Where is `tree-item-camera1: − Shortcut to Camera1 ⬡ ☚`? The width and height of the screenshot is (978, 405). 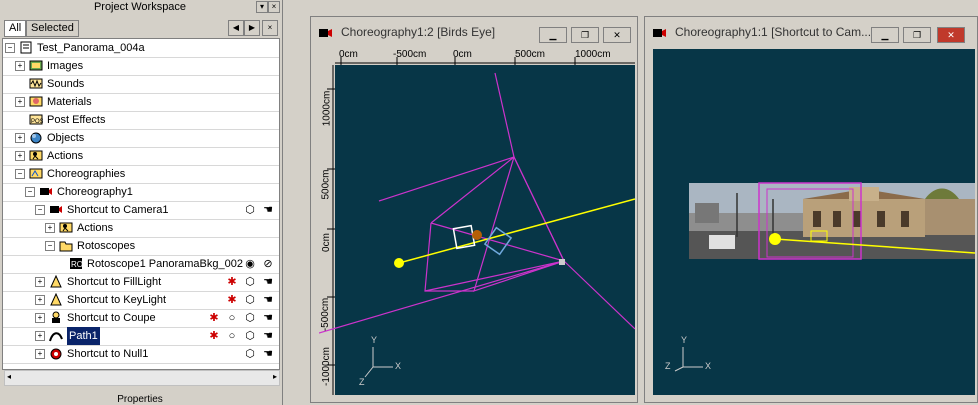
tree-item-camera1: − Shortcut to Camera1 ⬡ ☚ is located at coordinates (141, 210).